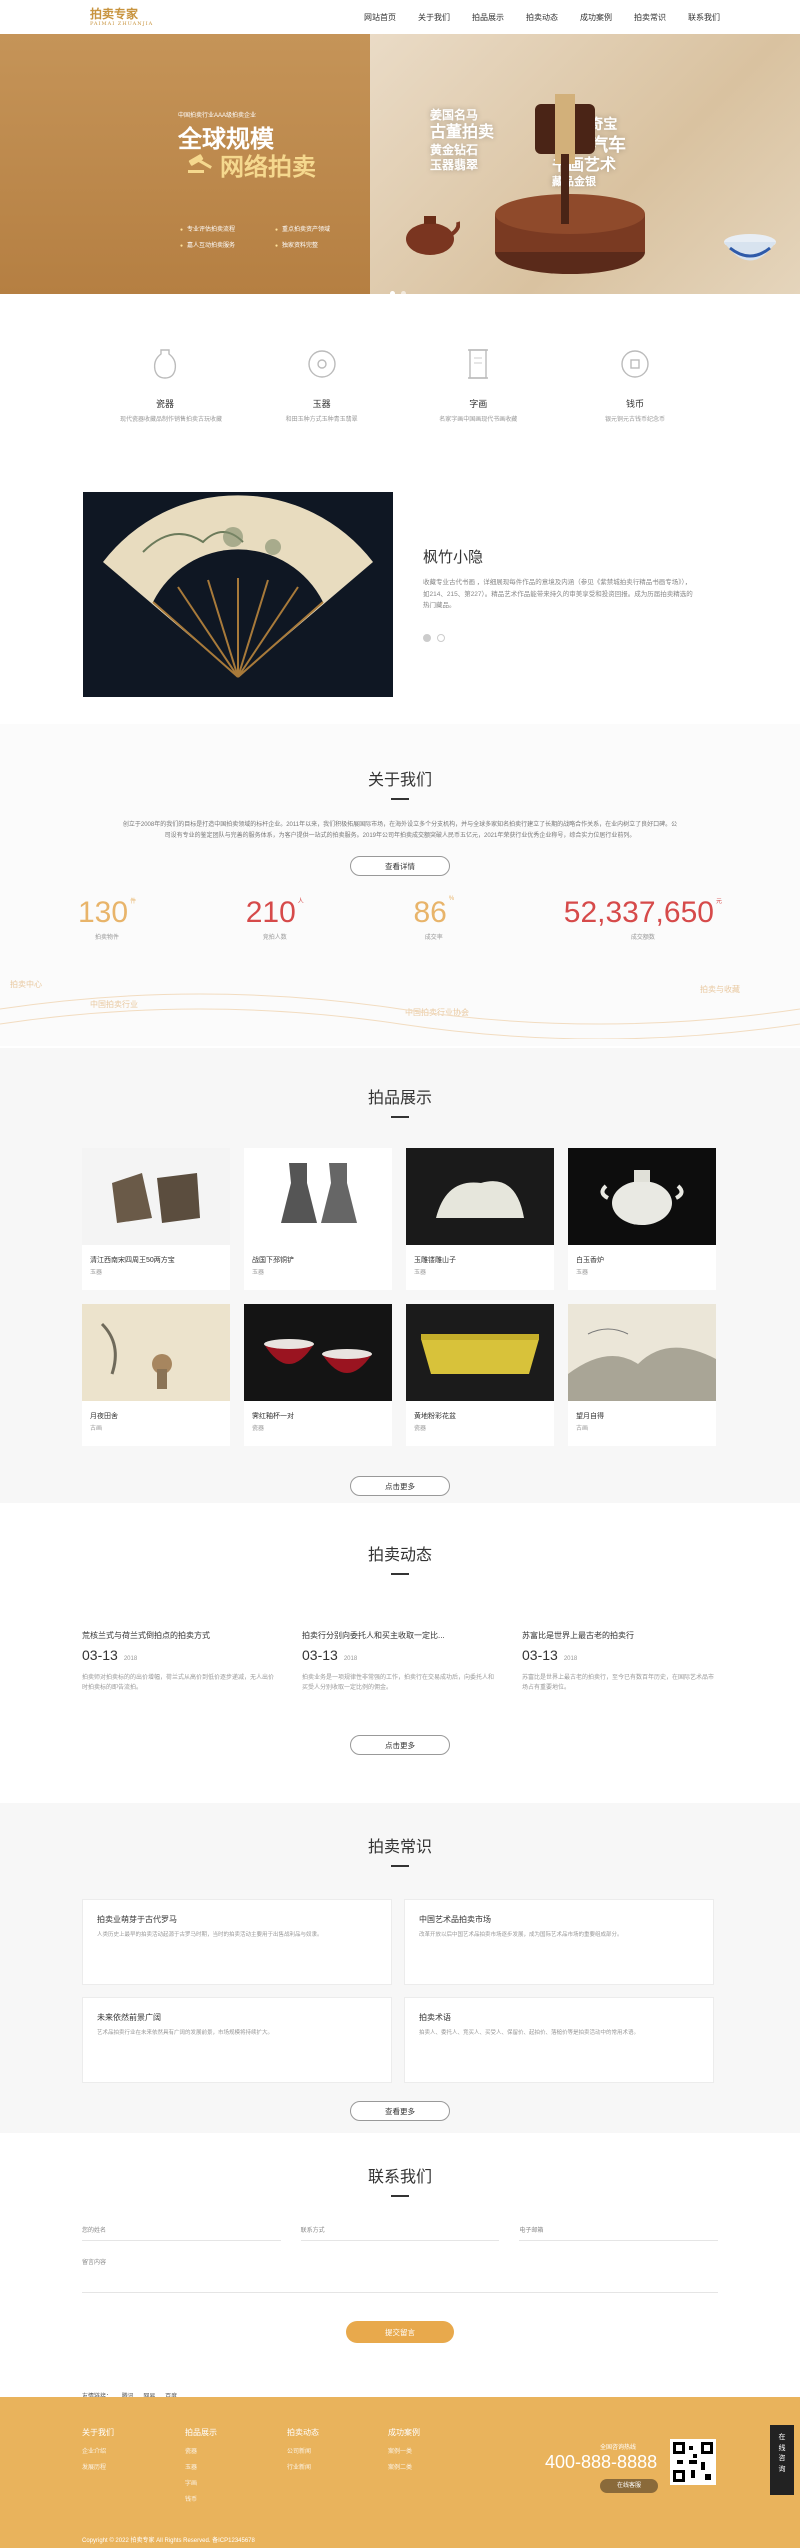 This screenshot has height=2548, width=800. Describe the element at coordinates (98, 2432) in the screenshot. I see `footer-heading: 关于我们` at that location.